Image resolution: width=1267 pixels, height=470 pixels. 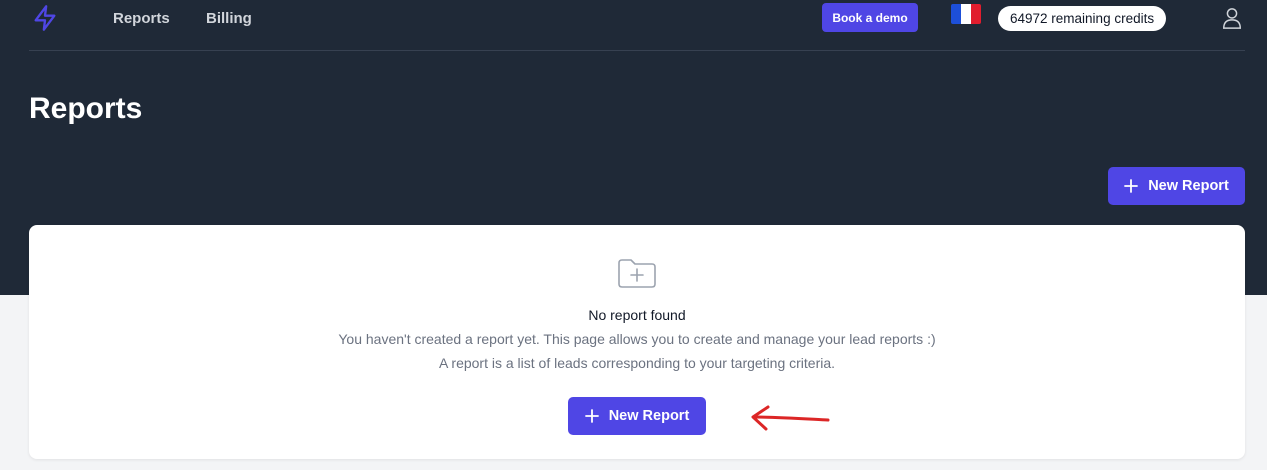 I want to click on empty-state-new-report-label: New Report, so click(x=649, y=416).